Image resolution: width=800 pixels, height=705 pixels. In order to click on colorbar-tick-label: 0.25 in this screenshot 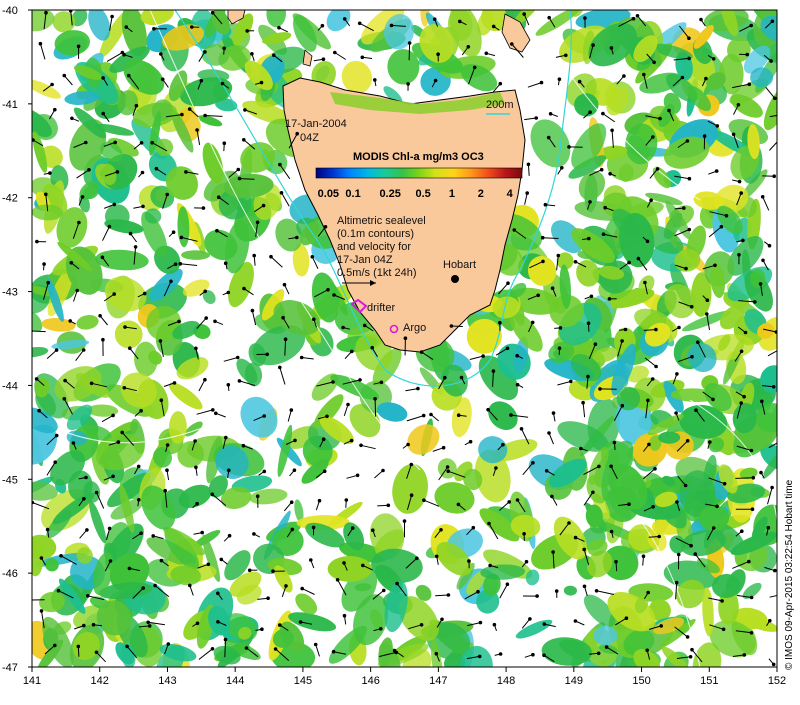, I will do `click(389, 194)`.